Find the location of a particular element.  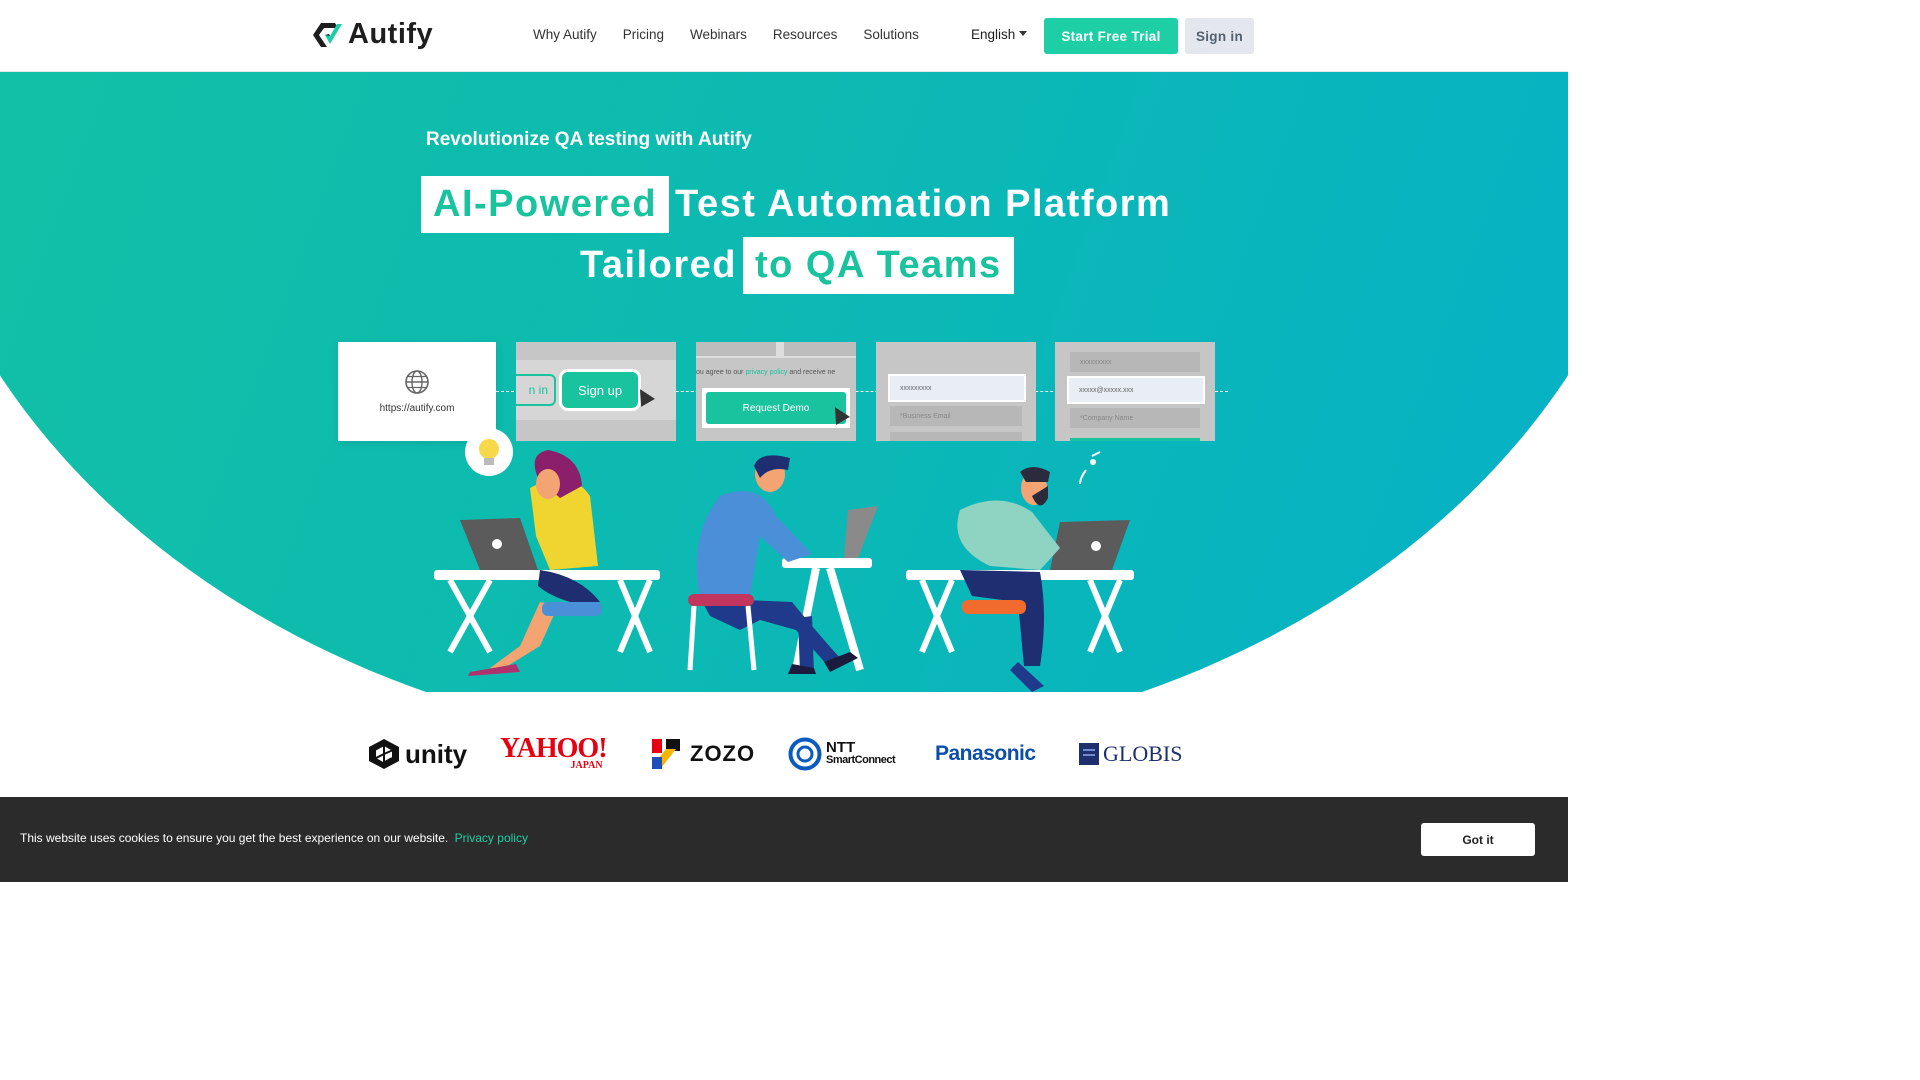

headline-line-1: AI-Powered Test Automation Platform is located at coordinates (799, 204).